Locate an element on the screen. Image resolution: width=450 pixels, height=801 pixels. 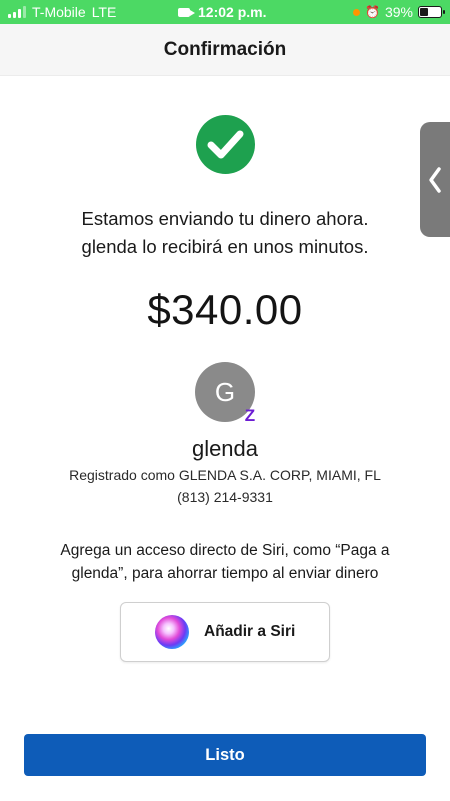
status-bar-right: ⏰ 39% is located at coordinates (399, 12).